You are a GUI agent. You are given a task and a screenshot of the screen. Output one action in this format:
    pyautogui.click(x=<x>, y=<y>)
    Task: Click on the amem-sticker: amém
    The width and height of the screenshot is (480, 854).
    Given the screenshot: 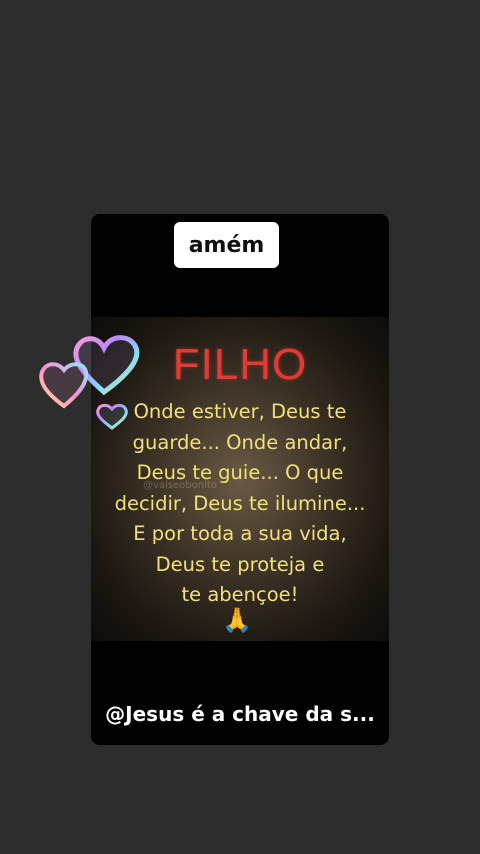 What is the action you would take?
    pyautogui.click(x=226, y=245)
    